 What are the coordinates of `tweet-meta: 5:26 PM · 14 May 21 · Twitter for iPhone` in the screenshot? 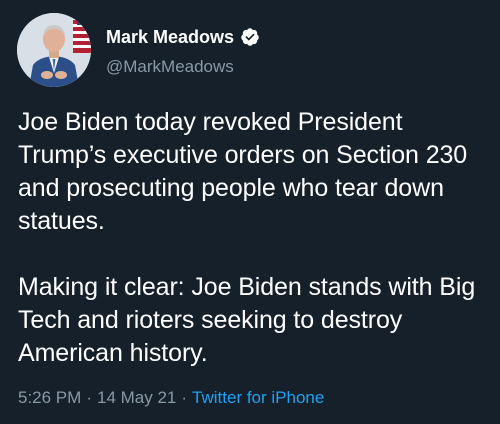 It's located at (171, 398).